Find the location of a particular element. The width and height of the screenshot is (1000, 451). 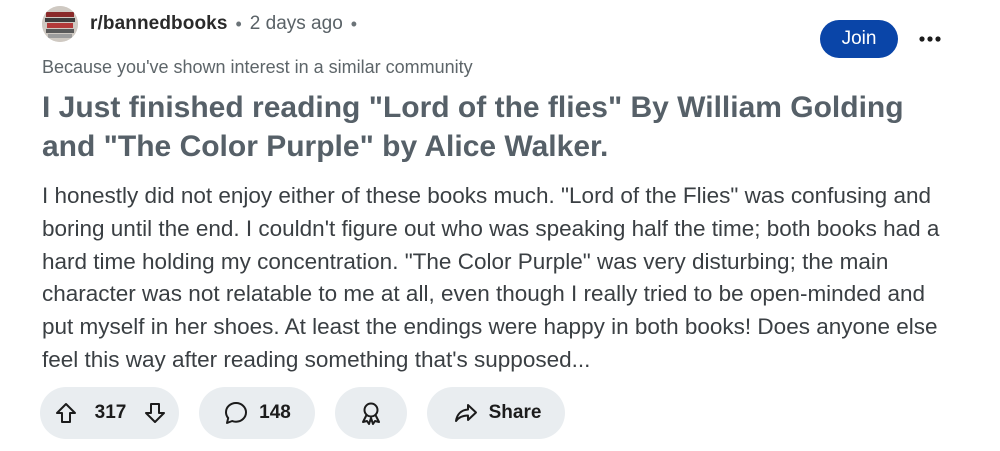

share-arrow-icon is located at coordinates (465, 413).